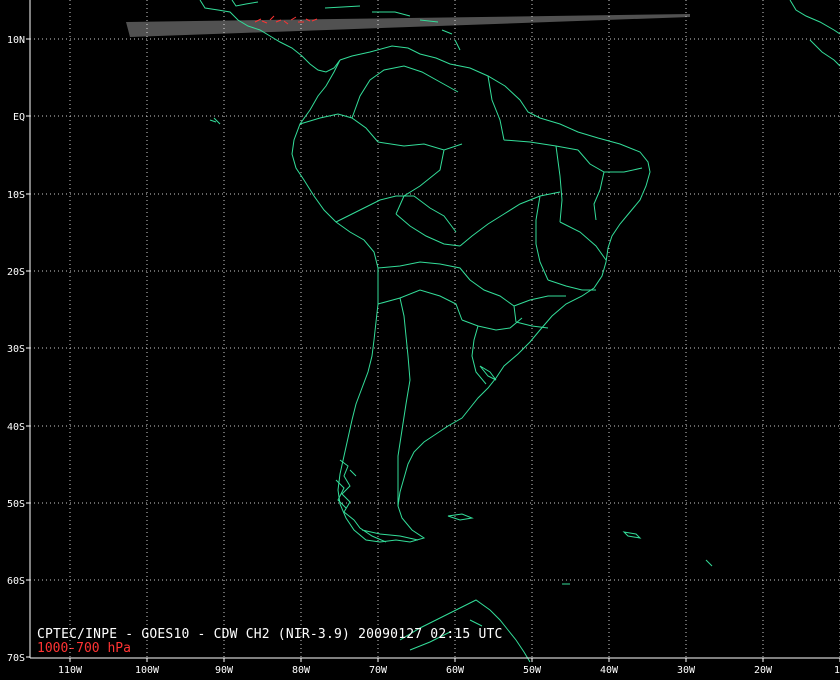 The width and height of the screenshot is (840, 680). I want to click on latitude-label: 10N, so click(16, 40).